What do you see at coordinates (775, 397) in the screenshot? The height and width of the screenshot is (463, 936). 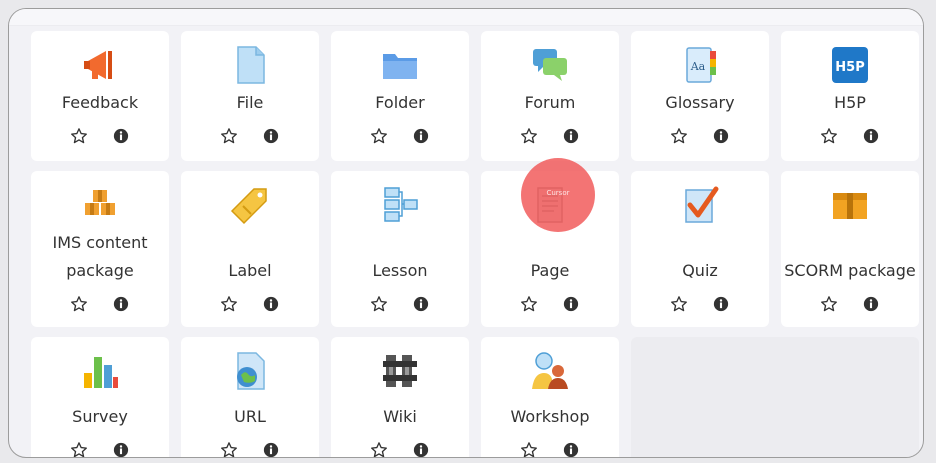 I see `empty-area` at bounding box center [775, 397].